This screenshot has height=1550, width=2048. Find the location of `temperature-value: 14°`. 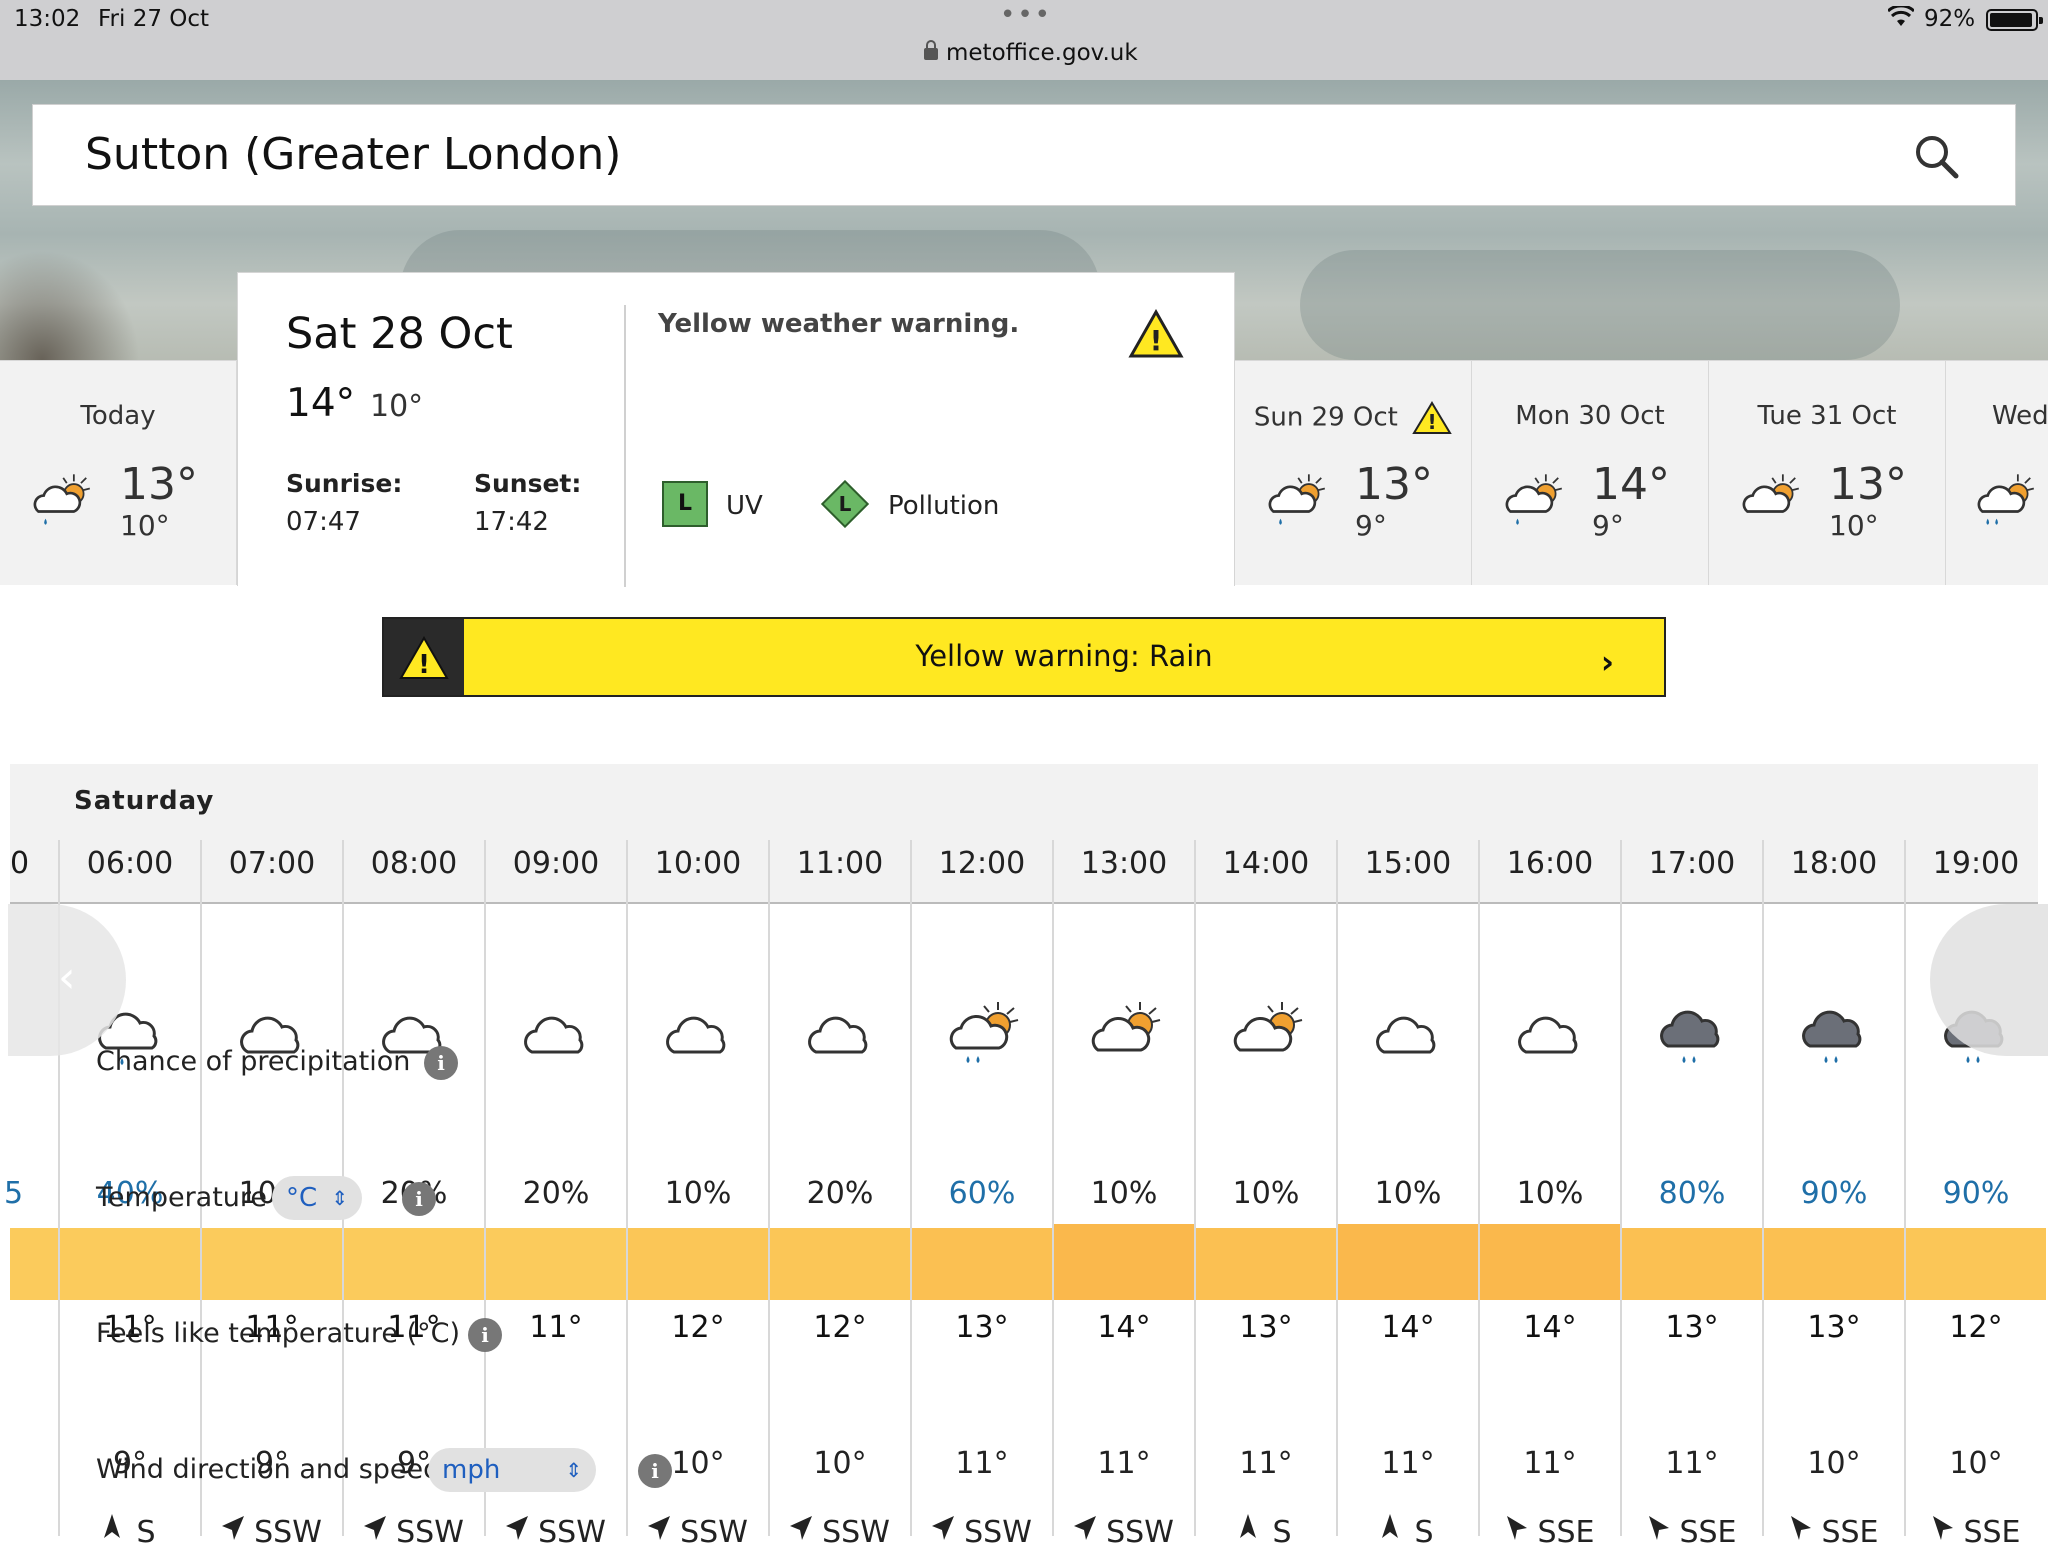

temperature-value: 14° is located at coordinates (1124, 1327).